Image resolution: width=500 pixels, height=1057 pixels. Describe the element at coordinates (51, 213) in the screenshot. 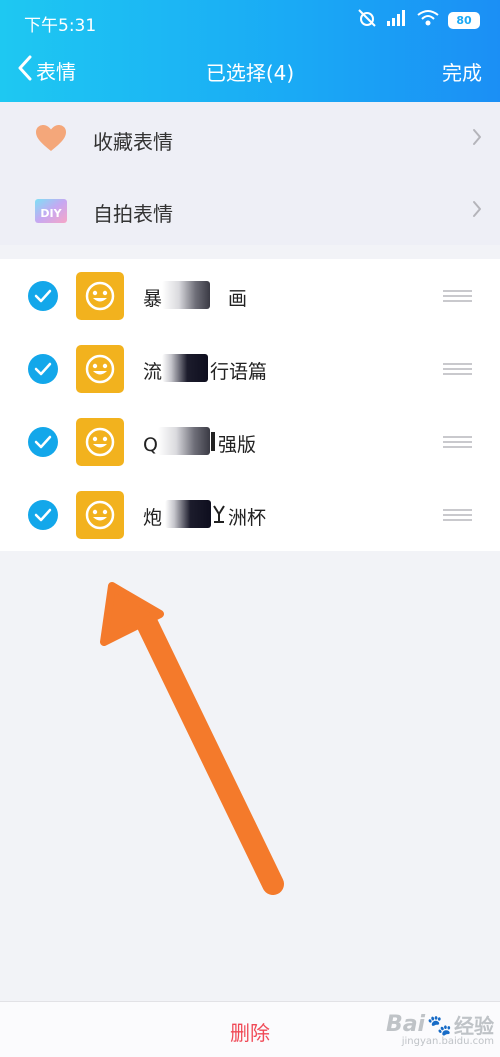

I see `svg-text: DIY` at that location.